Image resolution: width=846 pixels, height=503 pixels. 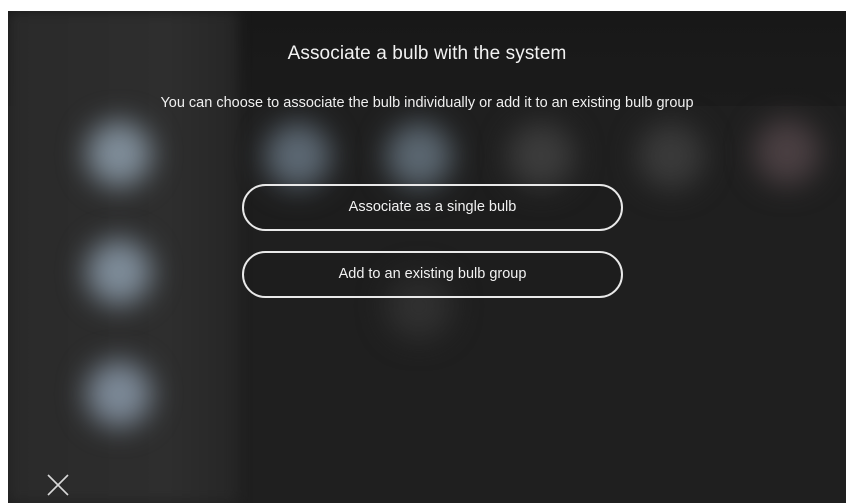 I want to click on associate-single-bulb-button: Associate as a single bulb, so click(x=432, y=207).